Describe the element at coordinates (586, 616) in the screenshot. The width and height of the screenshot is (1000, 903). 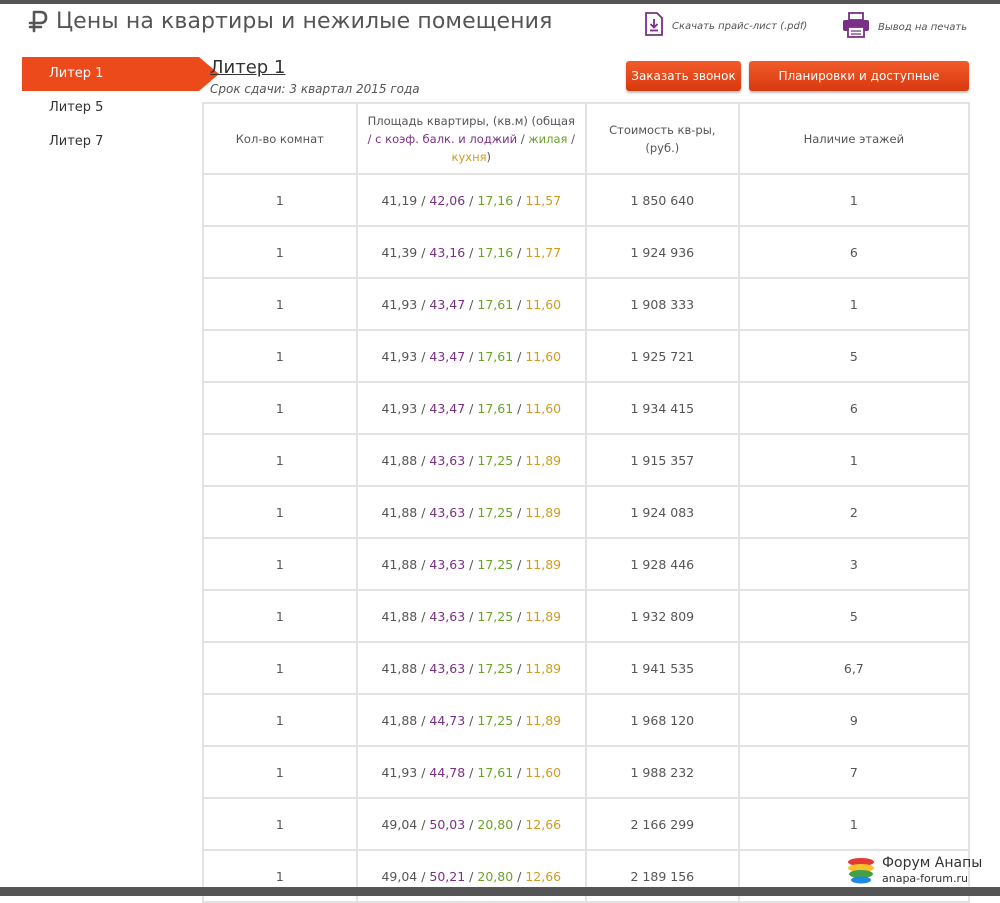
I see `table-row: 1 41,88 / 43,63 / 17,25 / 11,89 1 932 809 5` at that location.